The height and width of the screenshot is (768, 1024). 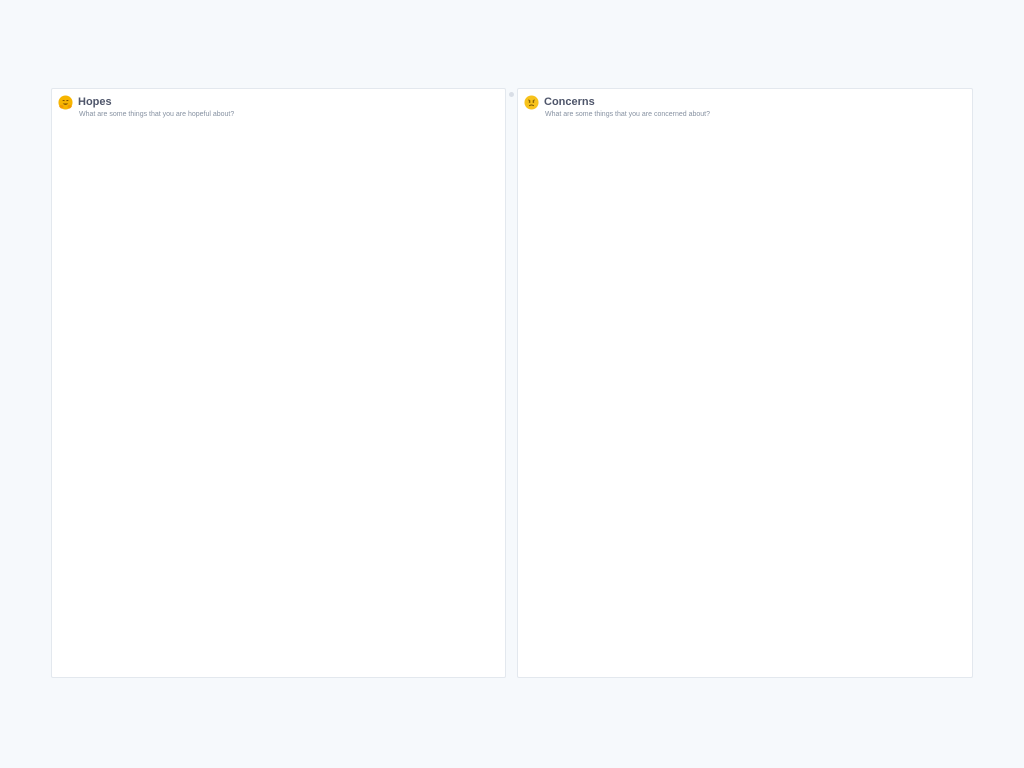 I want to click on worried-face-emoji-icon, so click(x=531, y=102).